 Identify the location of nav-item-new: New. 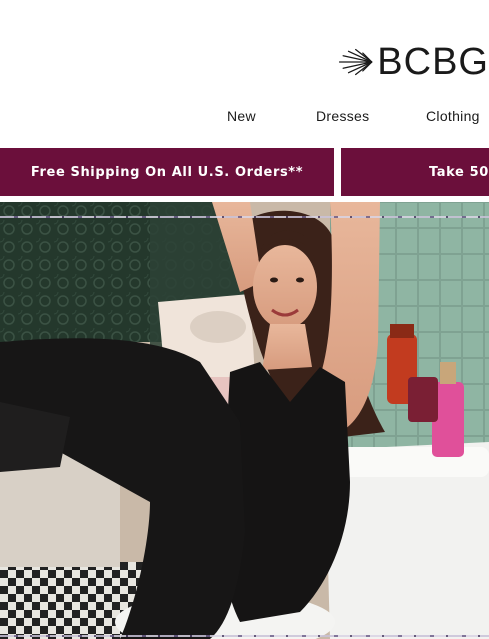
(241, 116).